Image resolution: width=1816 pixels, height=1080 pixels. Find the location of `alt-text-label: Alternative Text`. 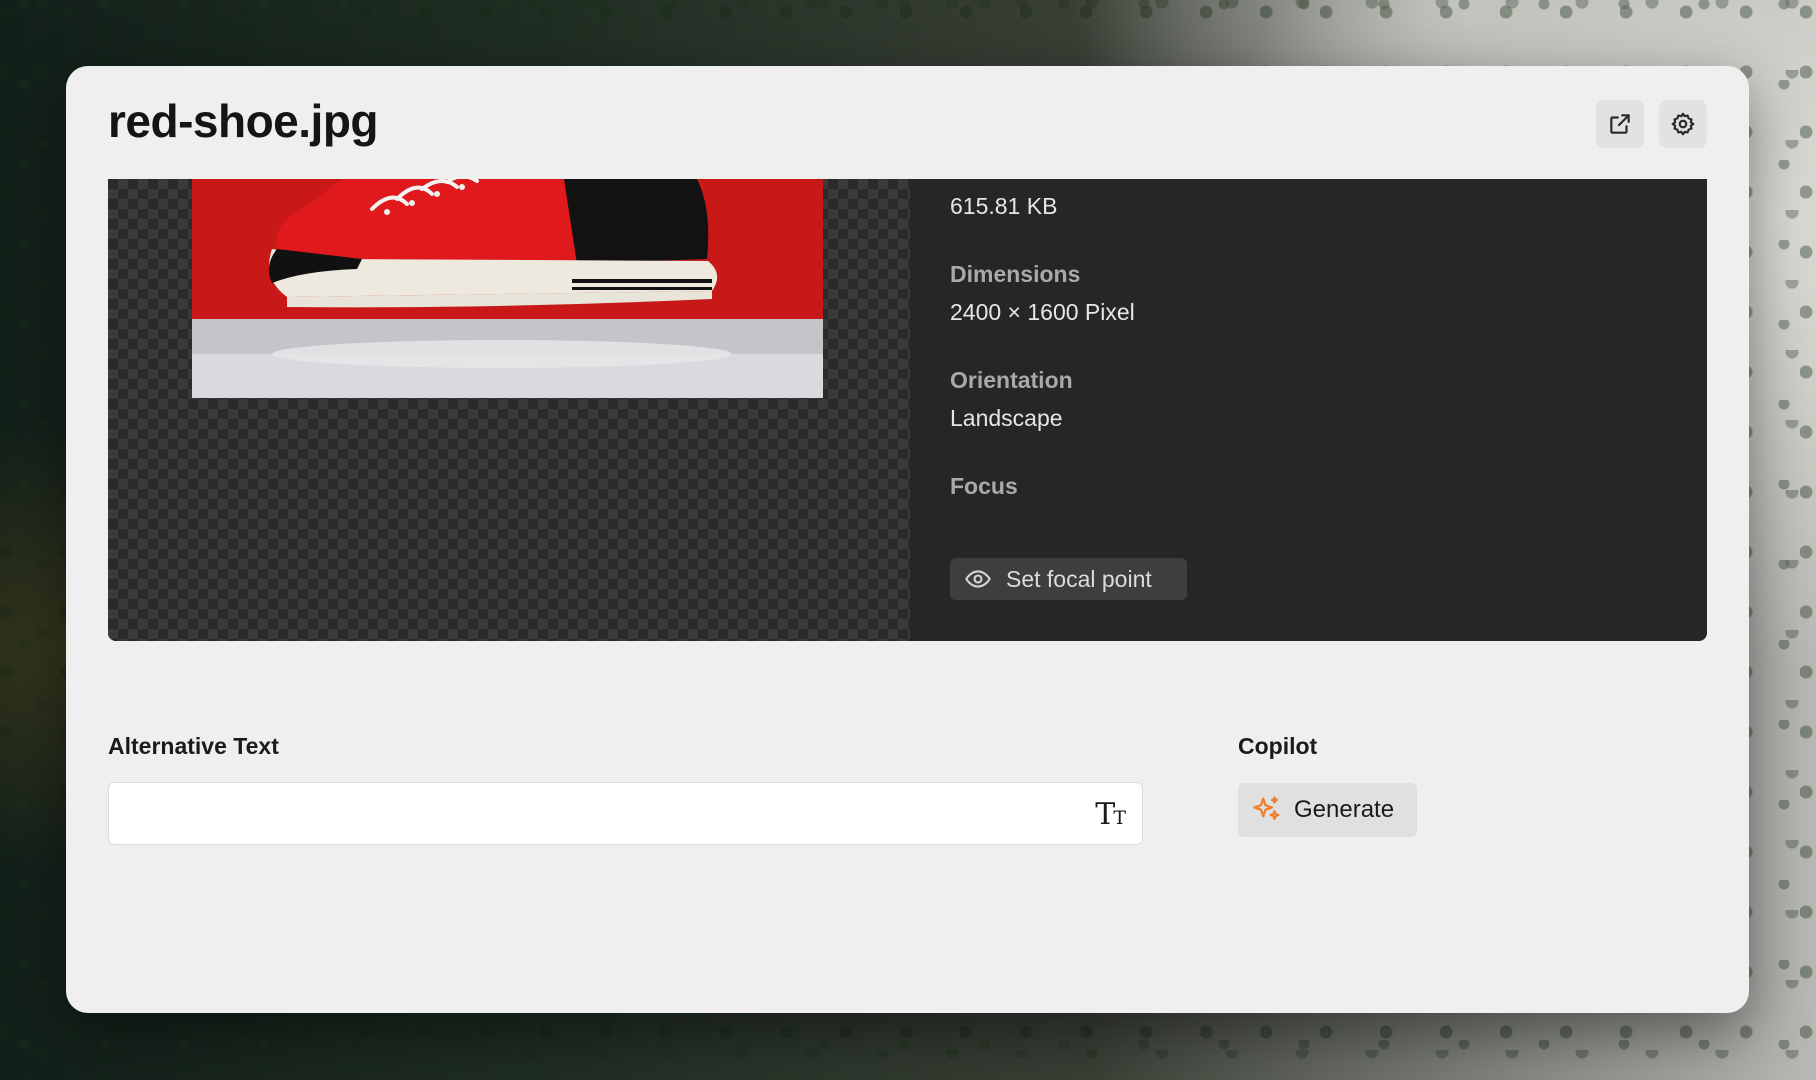

alt-text-label: Alternative Text is located at coordinates (193, 746).